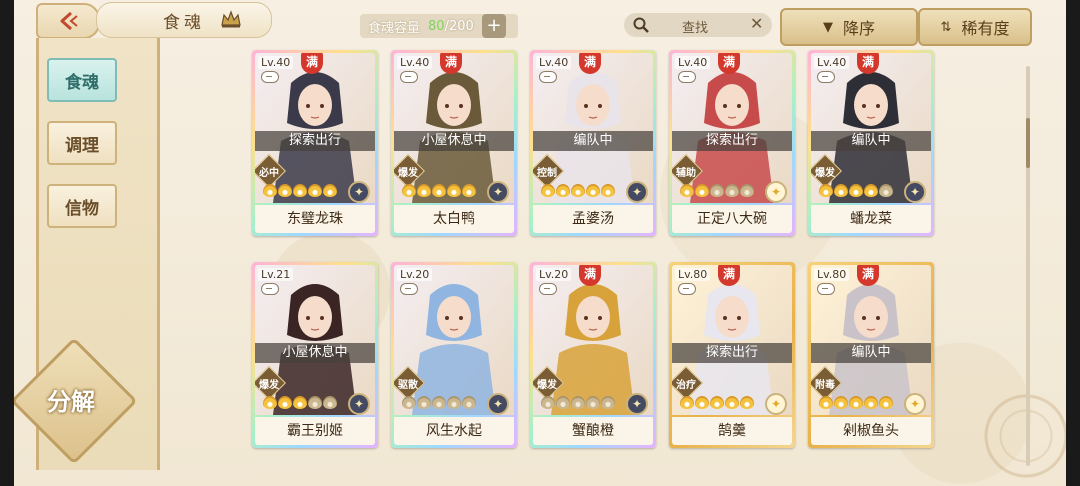 The height and width of the screenshot is (486, 1080). Describe the element at coordinates (454, 355) in the screenshot. I see `food-soul-card: Lv.20 驱散 ✦ 风生水起` at that location.